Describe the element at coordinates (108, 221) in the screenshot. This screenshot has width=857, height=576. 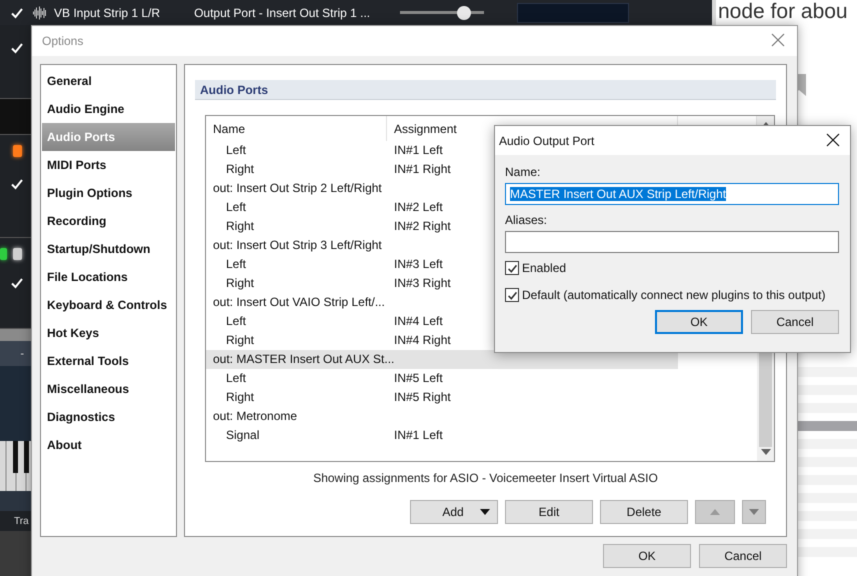
I see `category-item: Recording` at that location.